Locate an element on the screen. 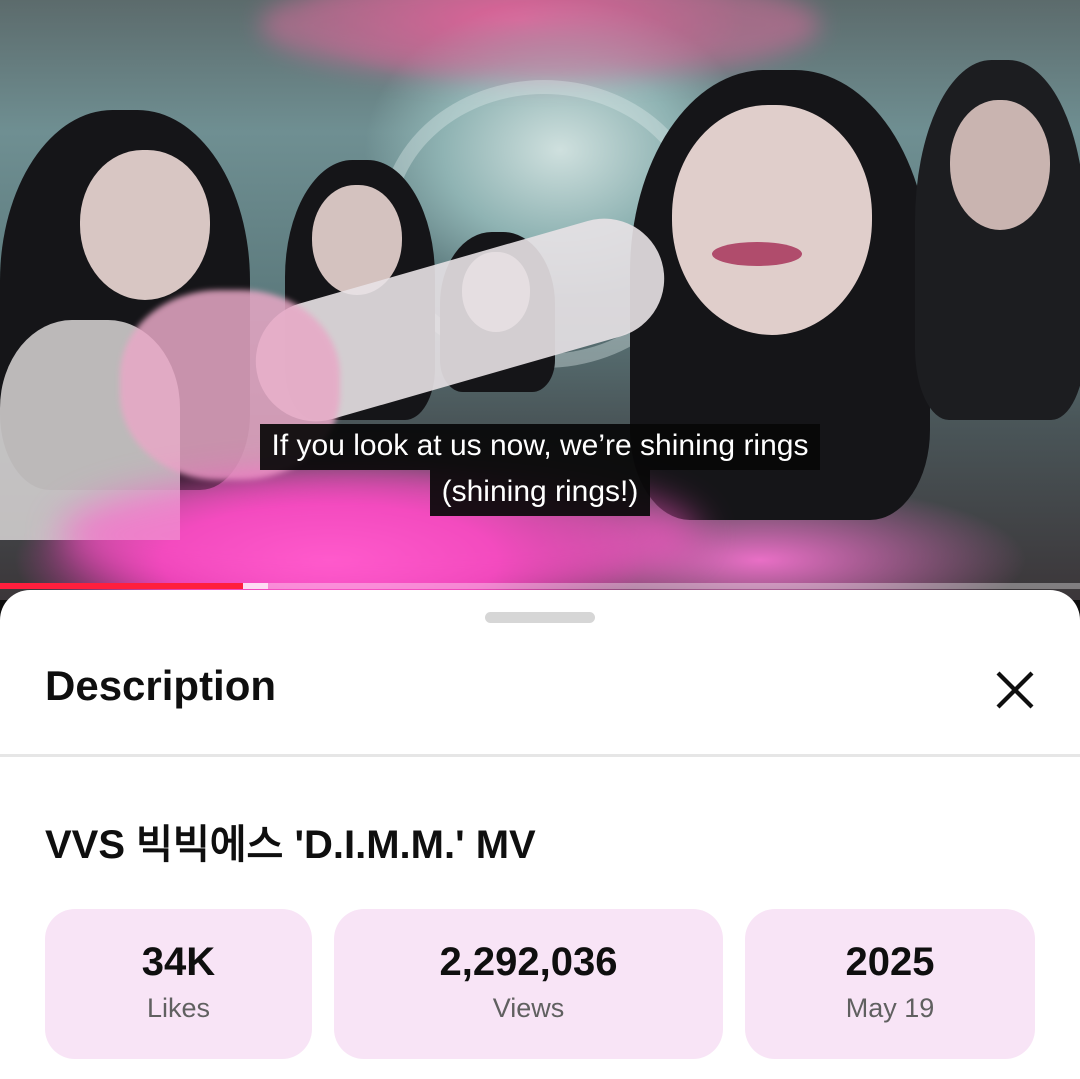 The width and height of the screenshot is (1080, 1079). caption-line-2: (shining rings!) is located at coordinates (540, 493).